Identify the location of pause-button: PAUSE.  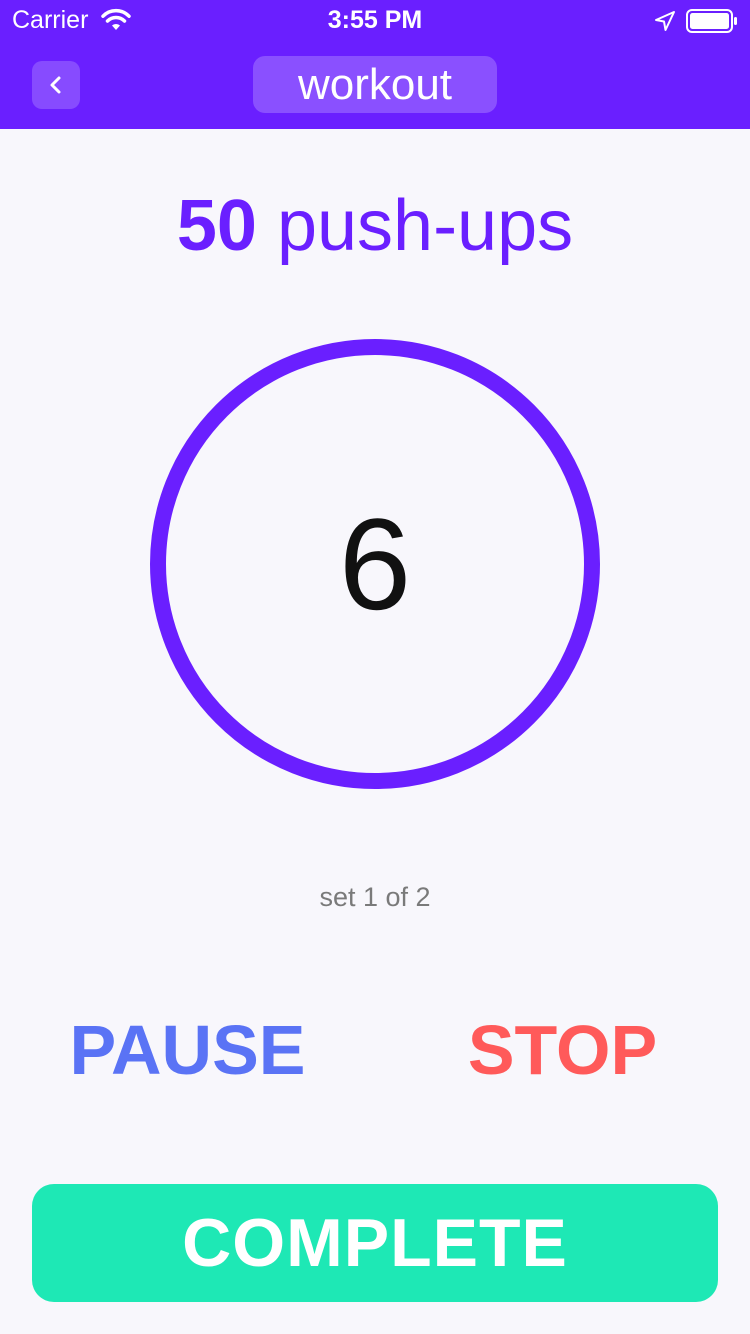
(187, 1050).